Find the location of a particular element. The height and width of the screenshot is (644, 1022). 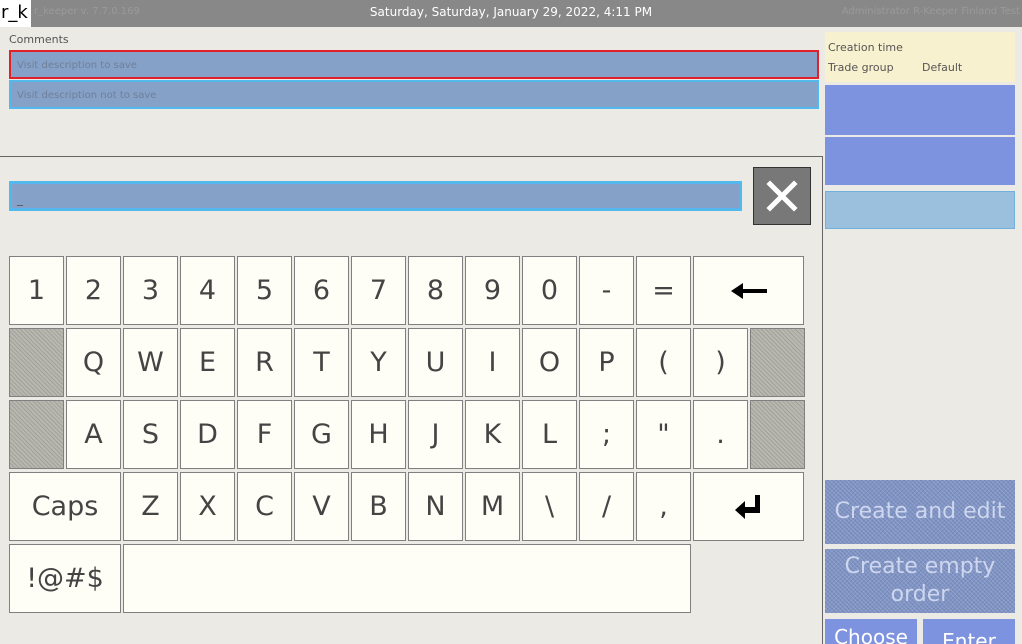

key-row1-7: I is located at coordinates (492, 362).